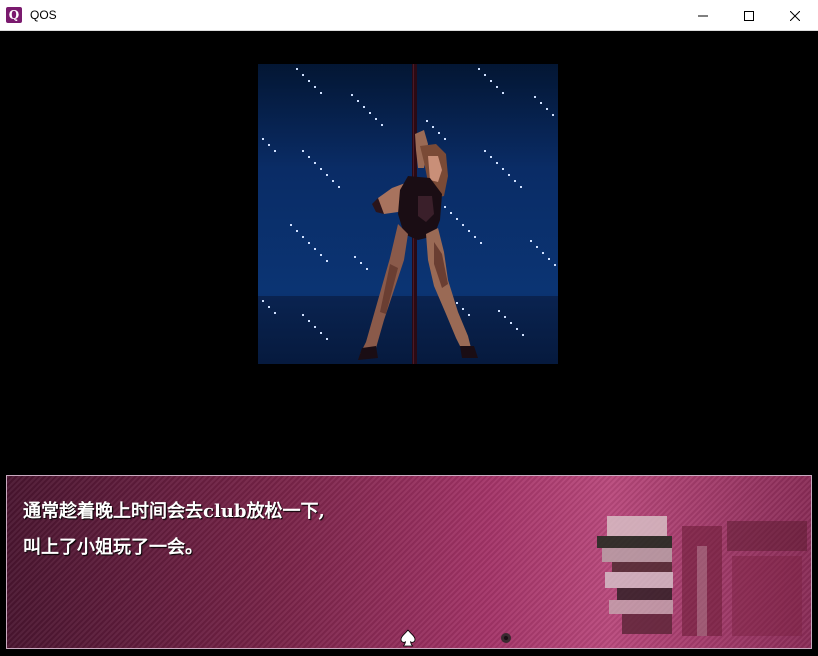 The image size is (818, 656). Describe the element at coordinates (174, 511) in the screenshot. I see `dialogue-line-1: 通常趁着晚上时间会去club放松一下,` at that location.